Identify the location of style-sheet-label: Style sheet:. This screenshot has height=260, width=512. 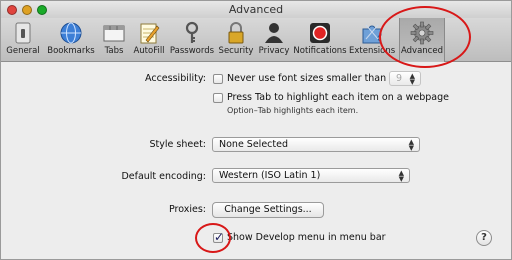
(177, 144).